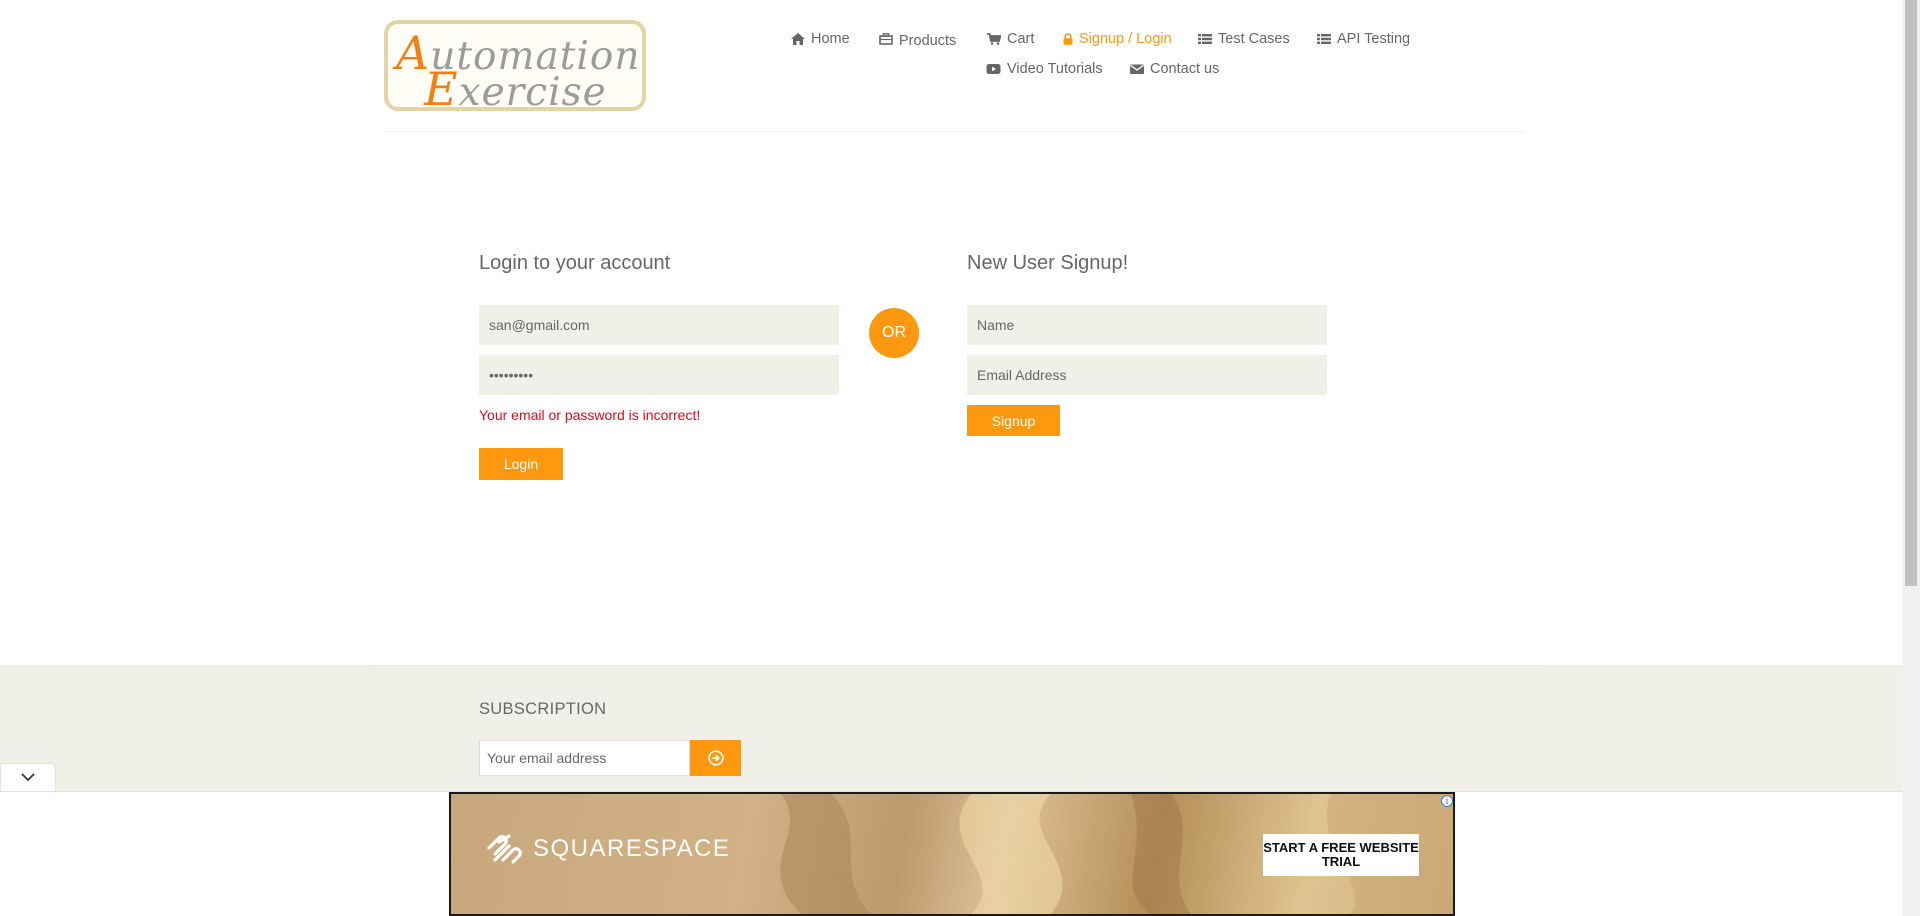  I want to click on nav-contact-us-label: Contact us, so click(1185, 69).